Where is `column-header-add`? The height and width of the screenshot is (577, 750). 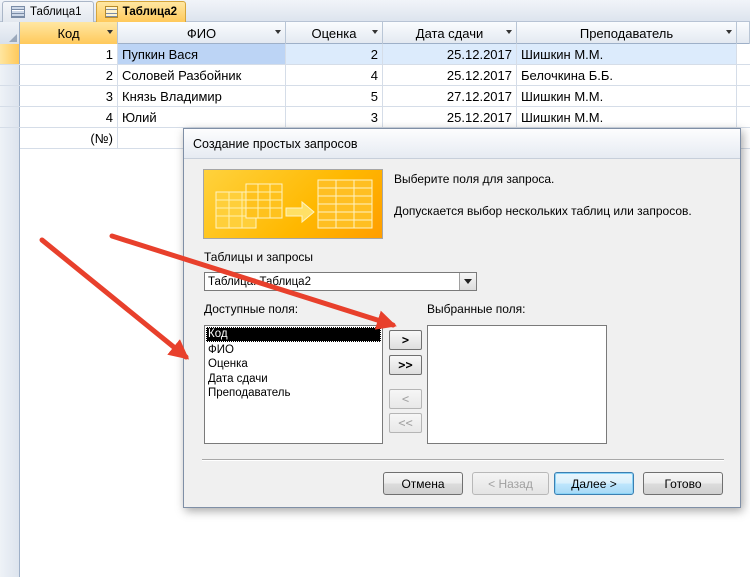 column-header-add is located at coordinates (743, 33).